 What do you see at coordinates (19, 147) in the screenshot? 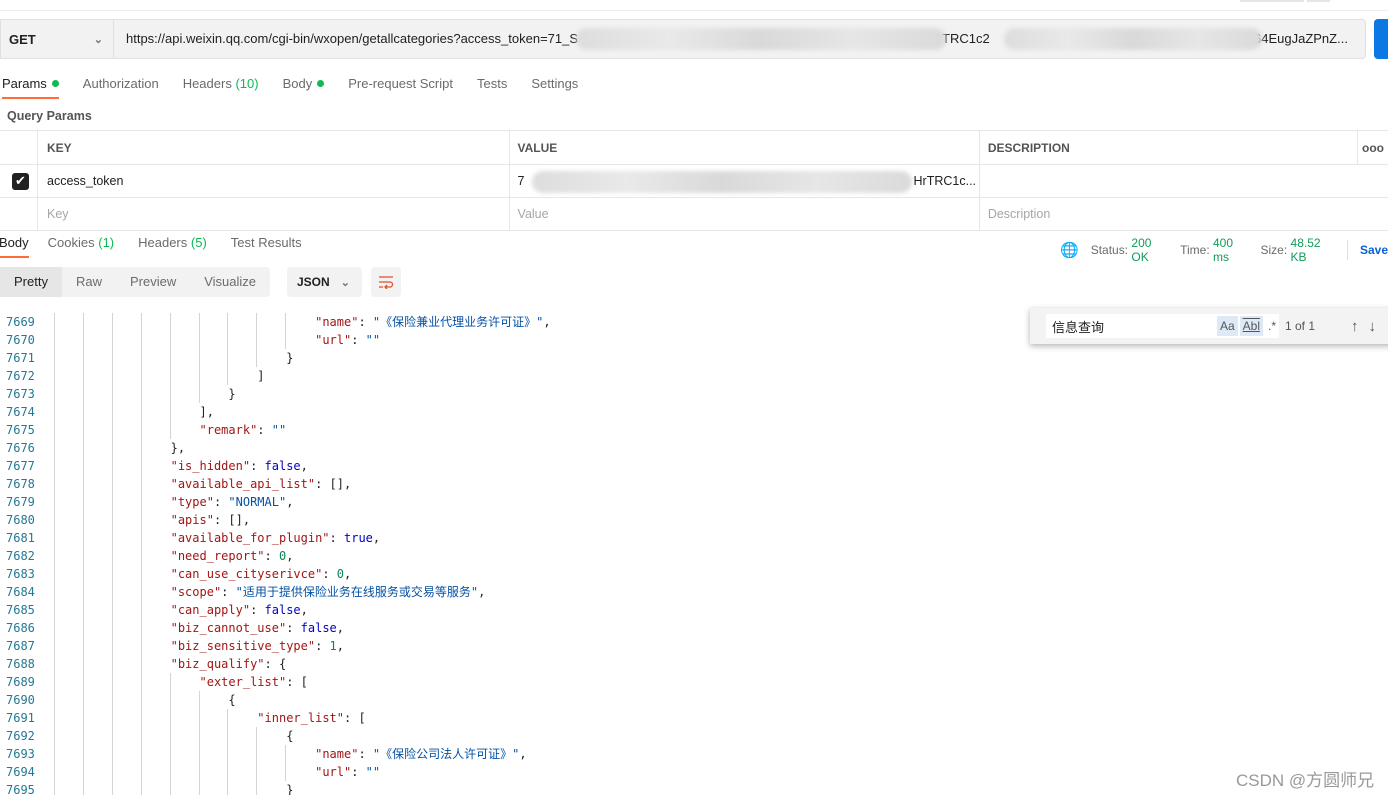
I see `checkbox-column` at bounding box center [19, 147].